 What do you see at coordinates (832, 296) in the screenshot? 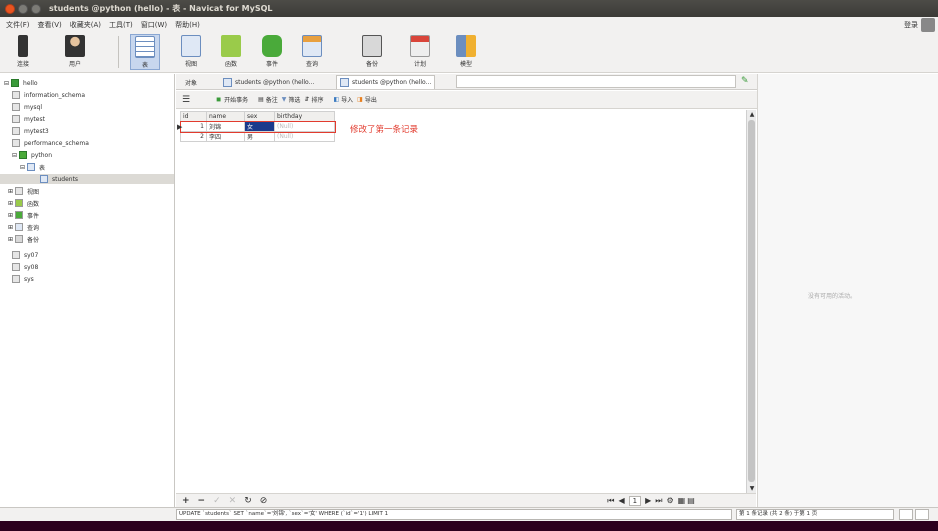
I see `no-activity-message: 没有可用的活动。` at bounding box center [832, 296].